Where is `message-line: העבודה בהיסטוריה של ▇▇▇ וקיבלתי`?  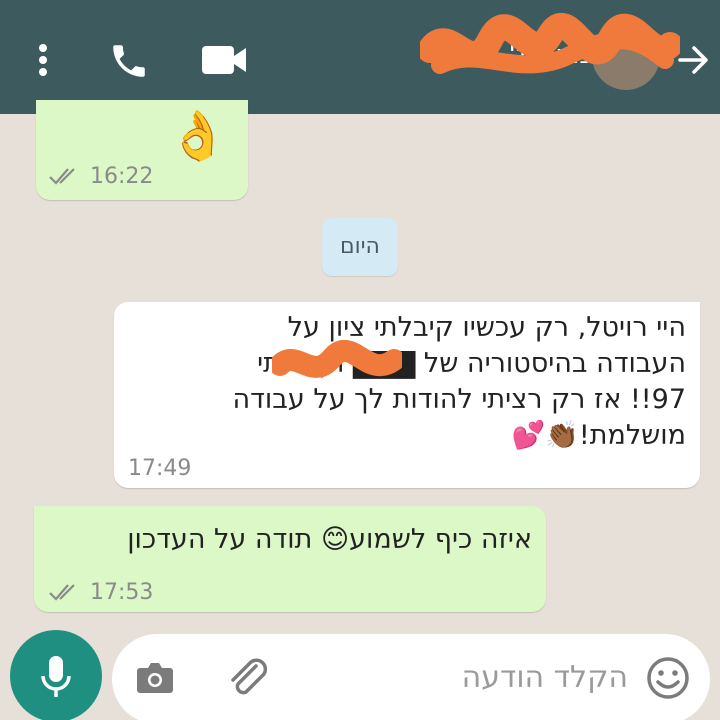 message-line: העבודה בהיסטוריה של ▇▇▇ וקיבלתי is located at coordinates (471, 363).